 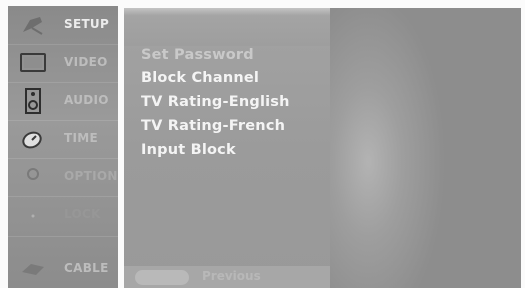 What do you see at coordinates (33, 177) in the screenshot?
I see `option-icon` at bounding box center [33, 177].